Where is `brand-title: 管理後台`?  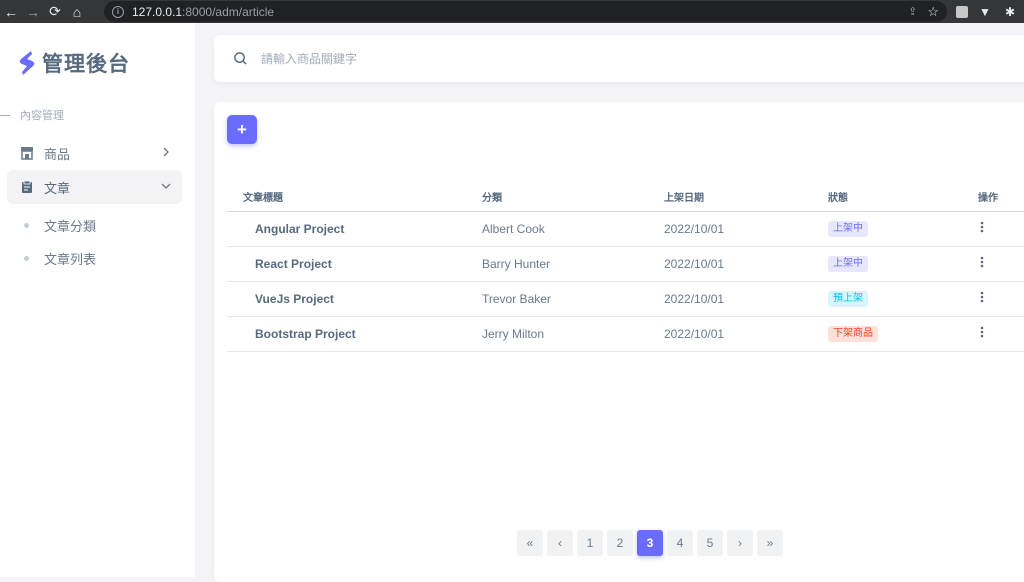 brand-title: 管理後台 is located at coordinates (86, 64).